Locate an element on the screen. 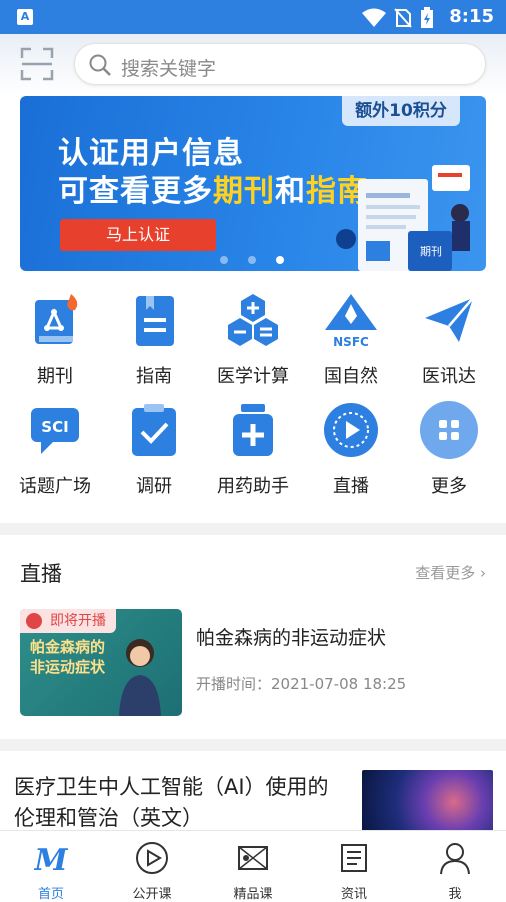 The image size is (506, 902). feature-label: 医学计算 is located at coordinates (253, 376).